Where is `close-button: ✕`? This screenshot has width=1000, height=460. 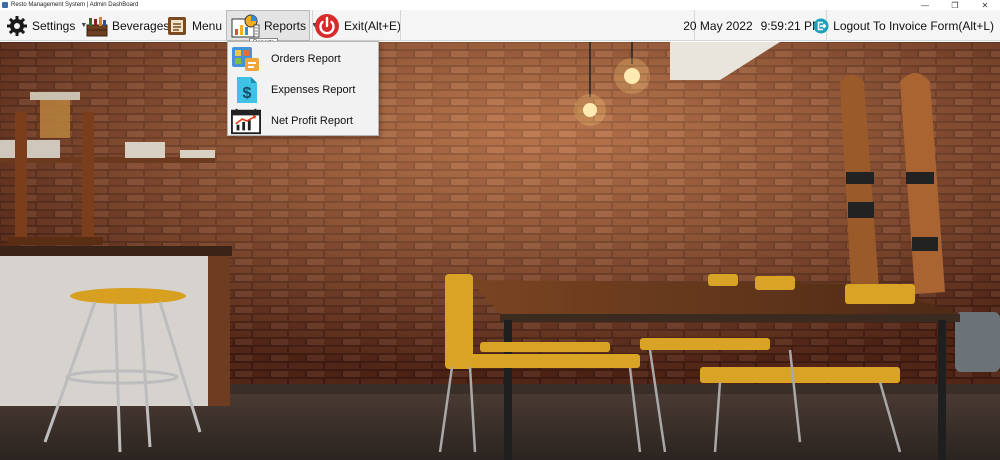
close-button: ✕ is located at coordinates (985, 5).